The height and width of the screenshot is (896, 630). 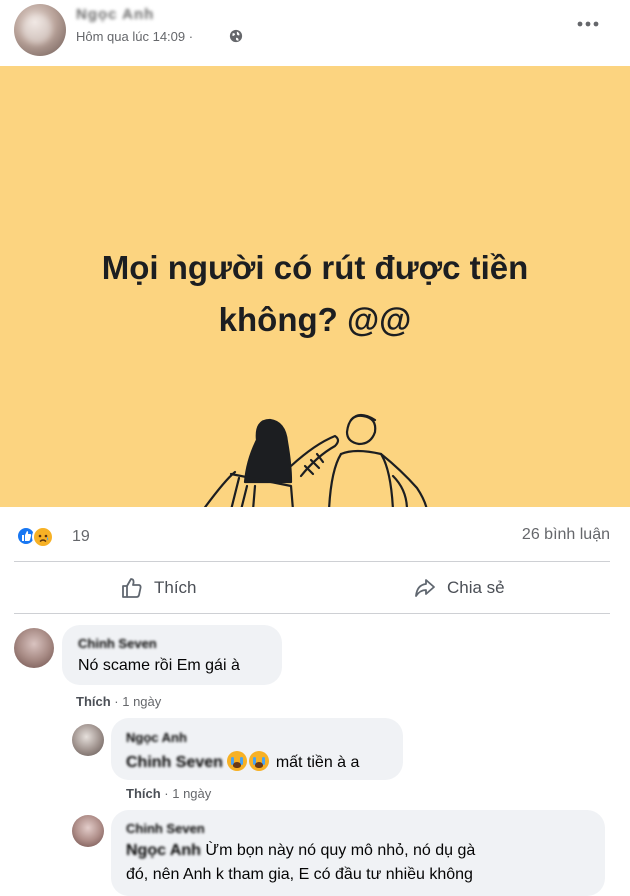 What do you see at coordinates (134, 36) in the screenshot?
I see `post-timestamp: Hôm qua lúc 14:09 ·` at bounding box center [134, 36].